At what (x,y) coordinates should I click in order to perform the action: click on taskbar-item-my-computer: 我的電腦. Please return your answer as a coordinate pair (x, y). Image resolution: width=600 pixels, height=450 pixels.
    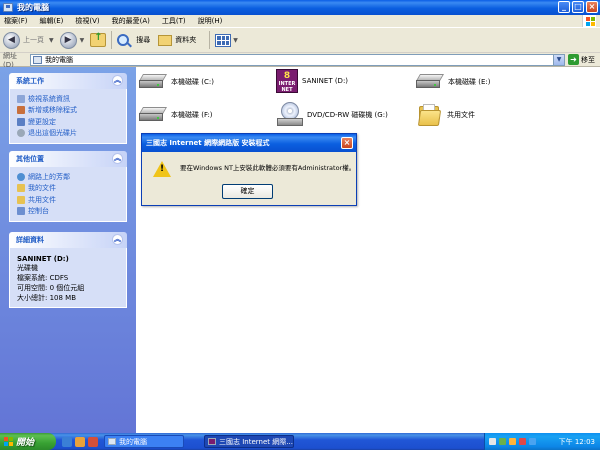
    Looking at the image, I should click on (144, 441).